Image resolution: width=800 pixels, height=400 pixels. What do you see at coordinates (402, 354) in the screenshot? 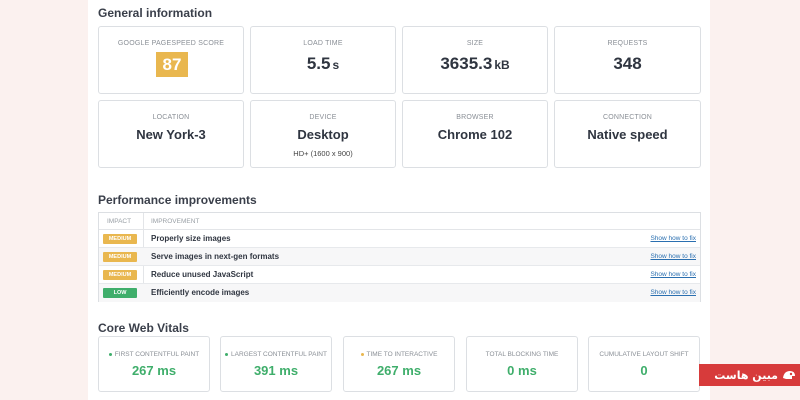
I see `time-to-interactive-label: TIME TO INTERACTIVE` at bounding box center [402, 354].